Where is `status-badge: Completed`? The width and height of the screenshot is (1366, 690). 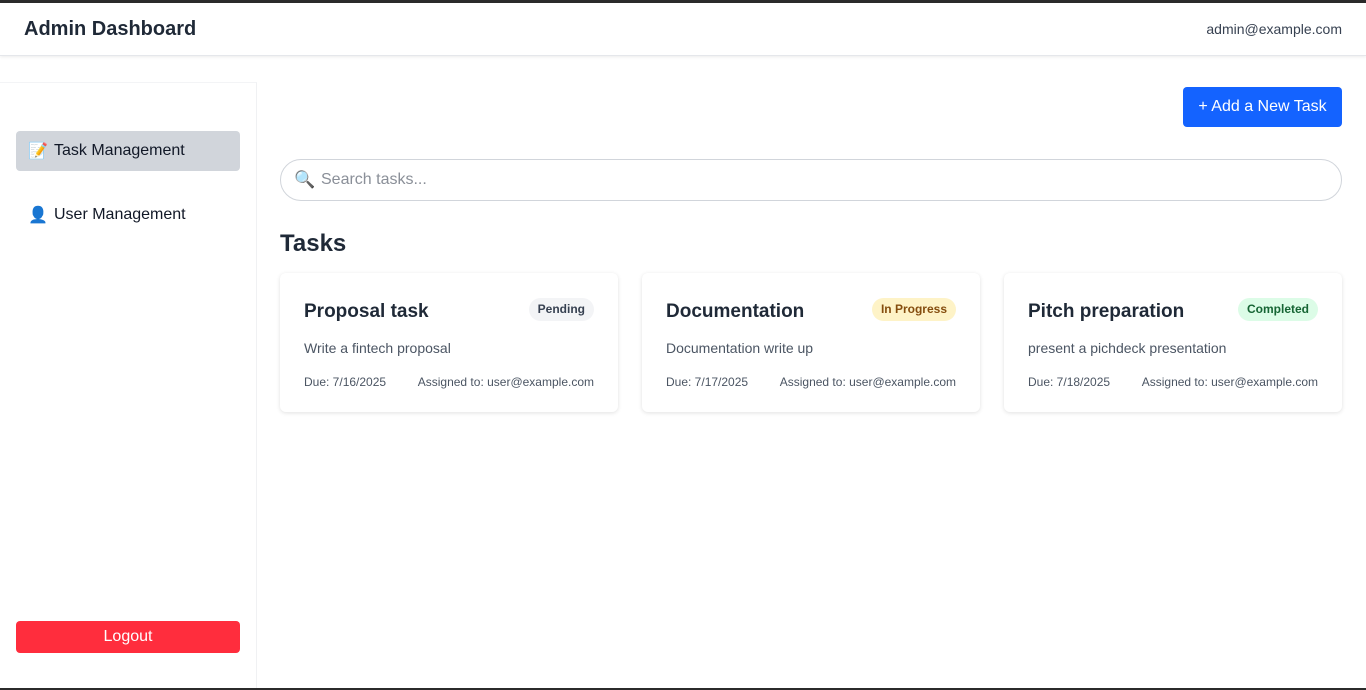 status-badge: Completed is located at coordinates (1277, 309).